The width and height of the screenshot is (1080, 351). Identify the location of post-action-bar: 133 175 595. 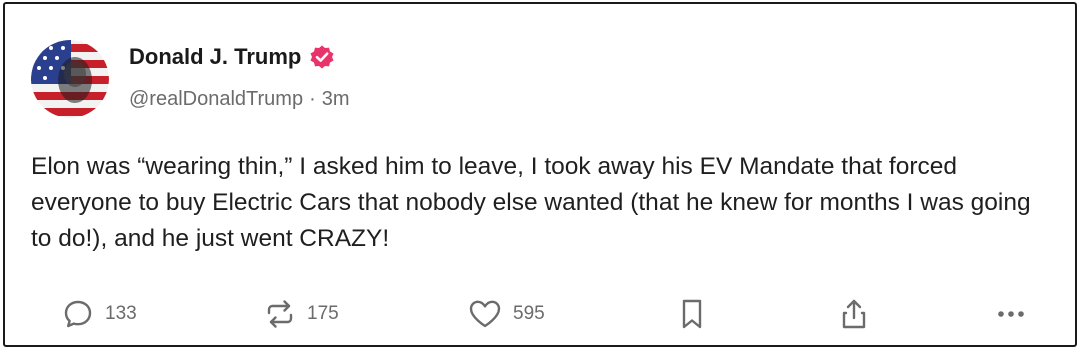
(540, 314).